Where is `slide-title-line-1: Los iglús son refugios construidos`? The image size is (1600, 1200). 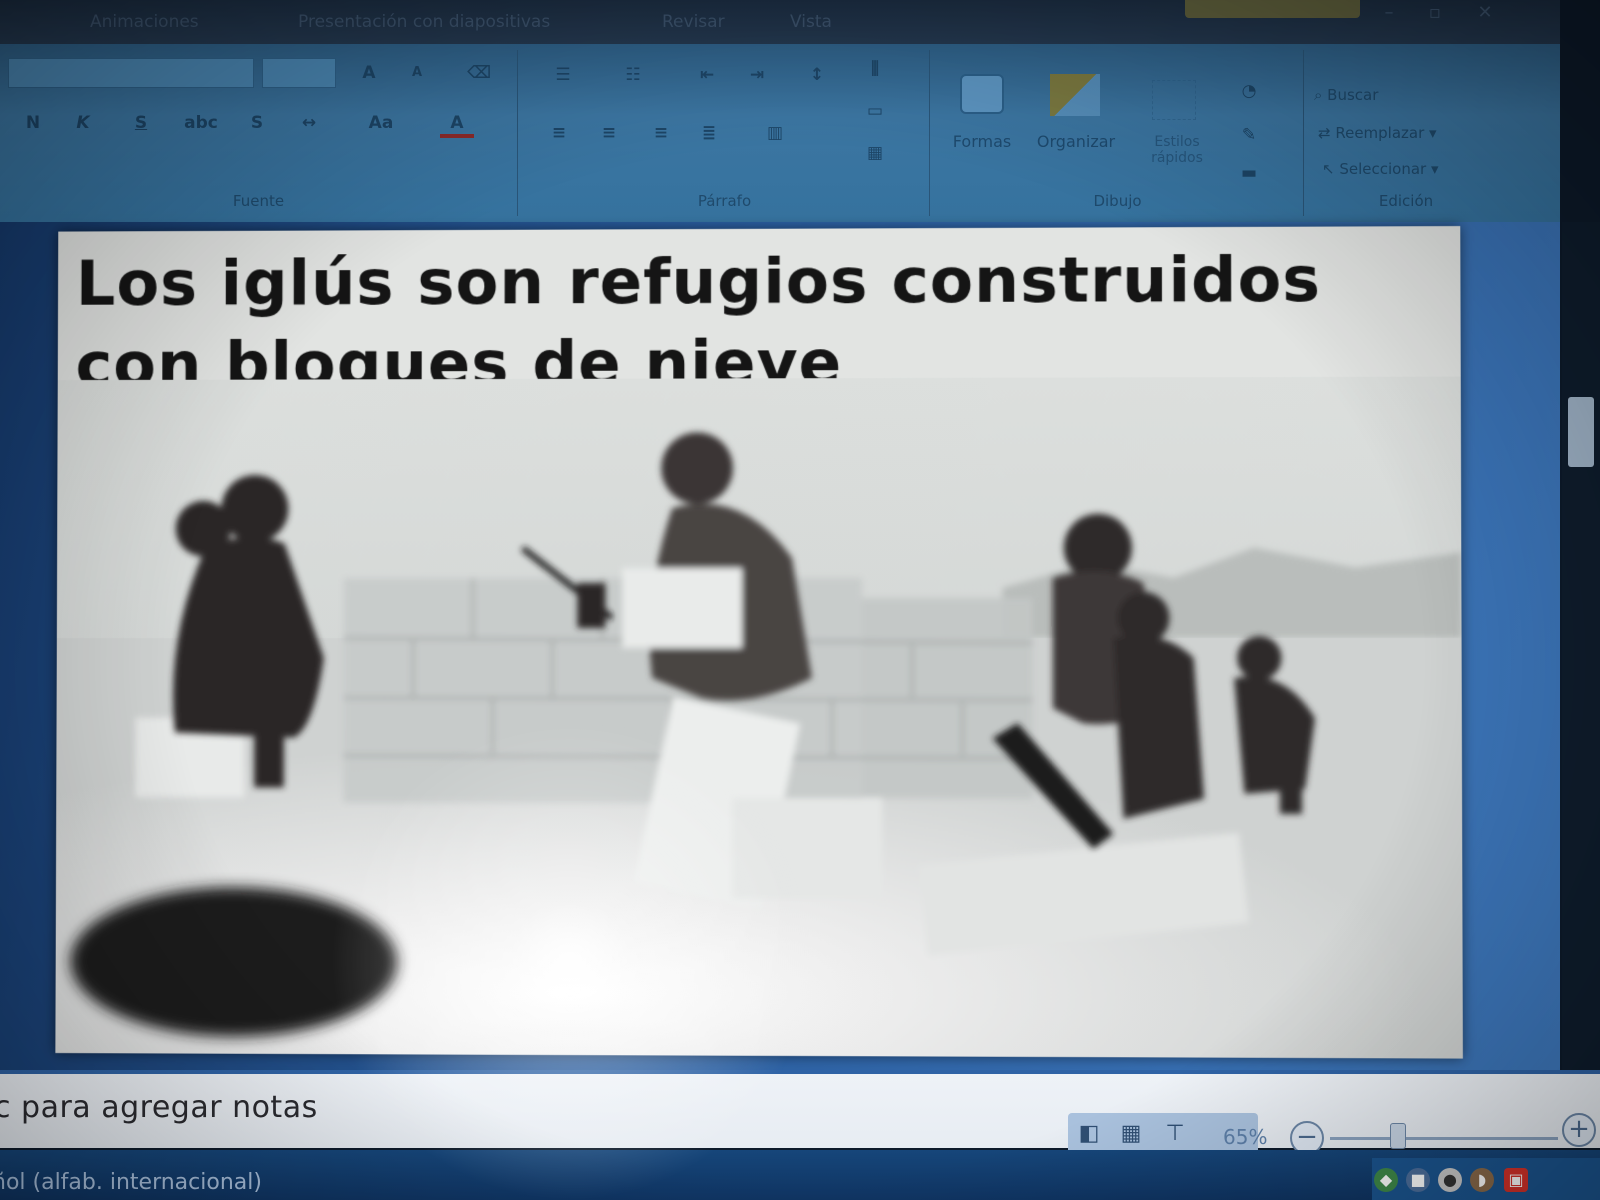
slide-title-line-1: Los iglús son refugios construidos is located at coordinates (698, 281).